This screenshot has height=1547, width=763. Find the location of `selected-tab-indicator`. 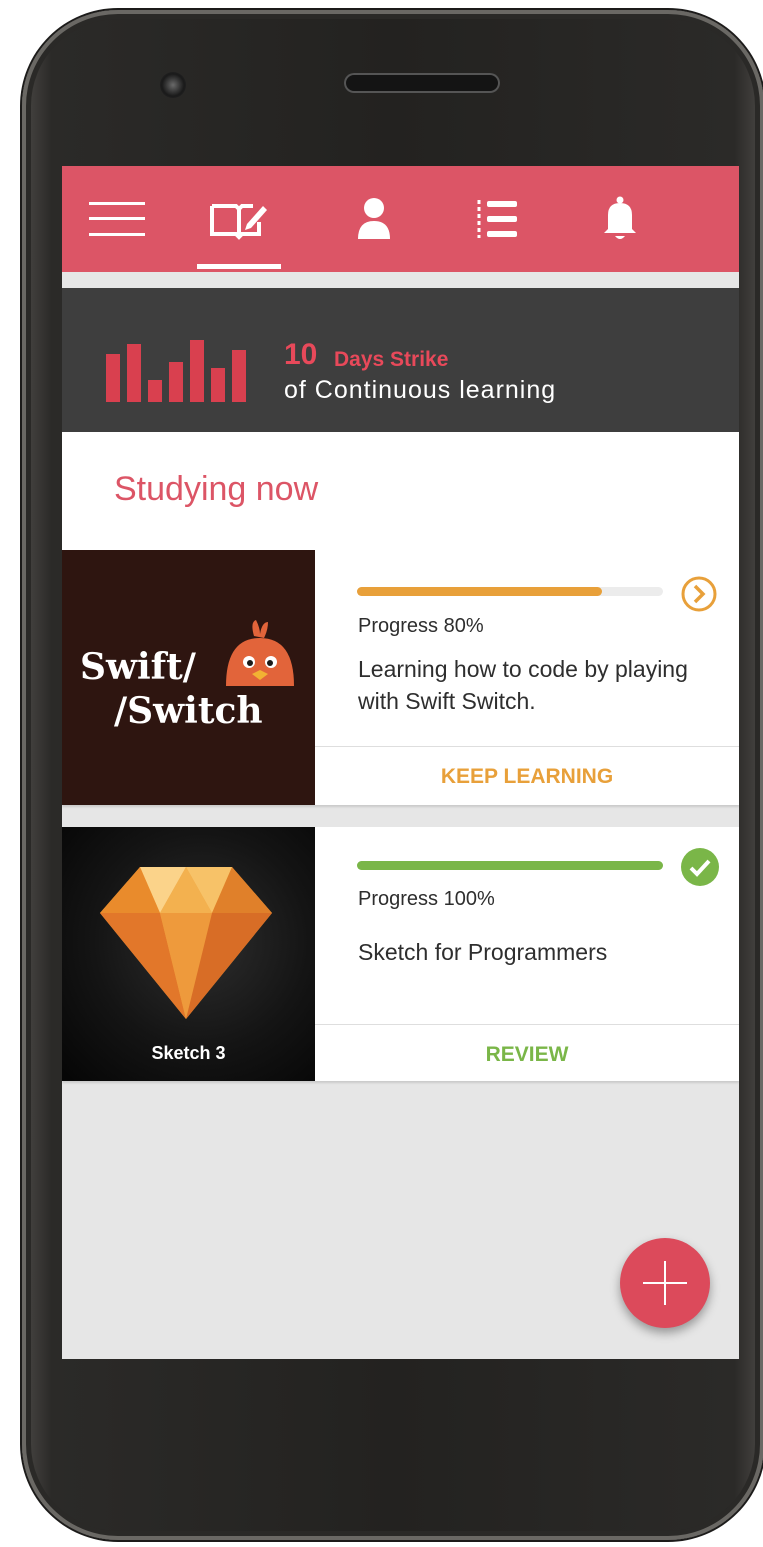

selected-tab-indicator is located at coordinates (239, 266).